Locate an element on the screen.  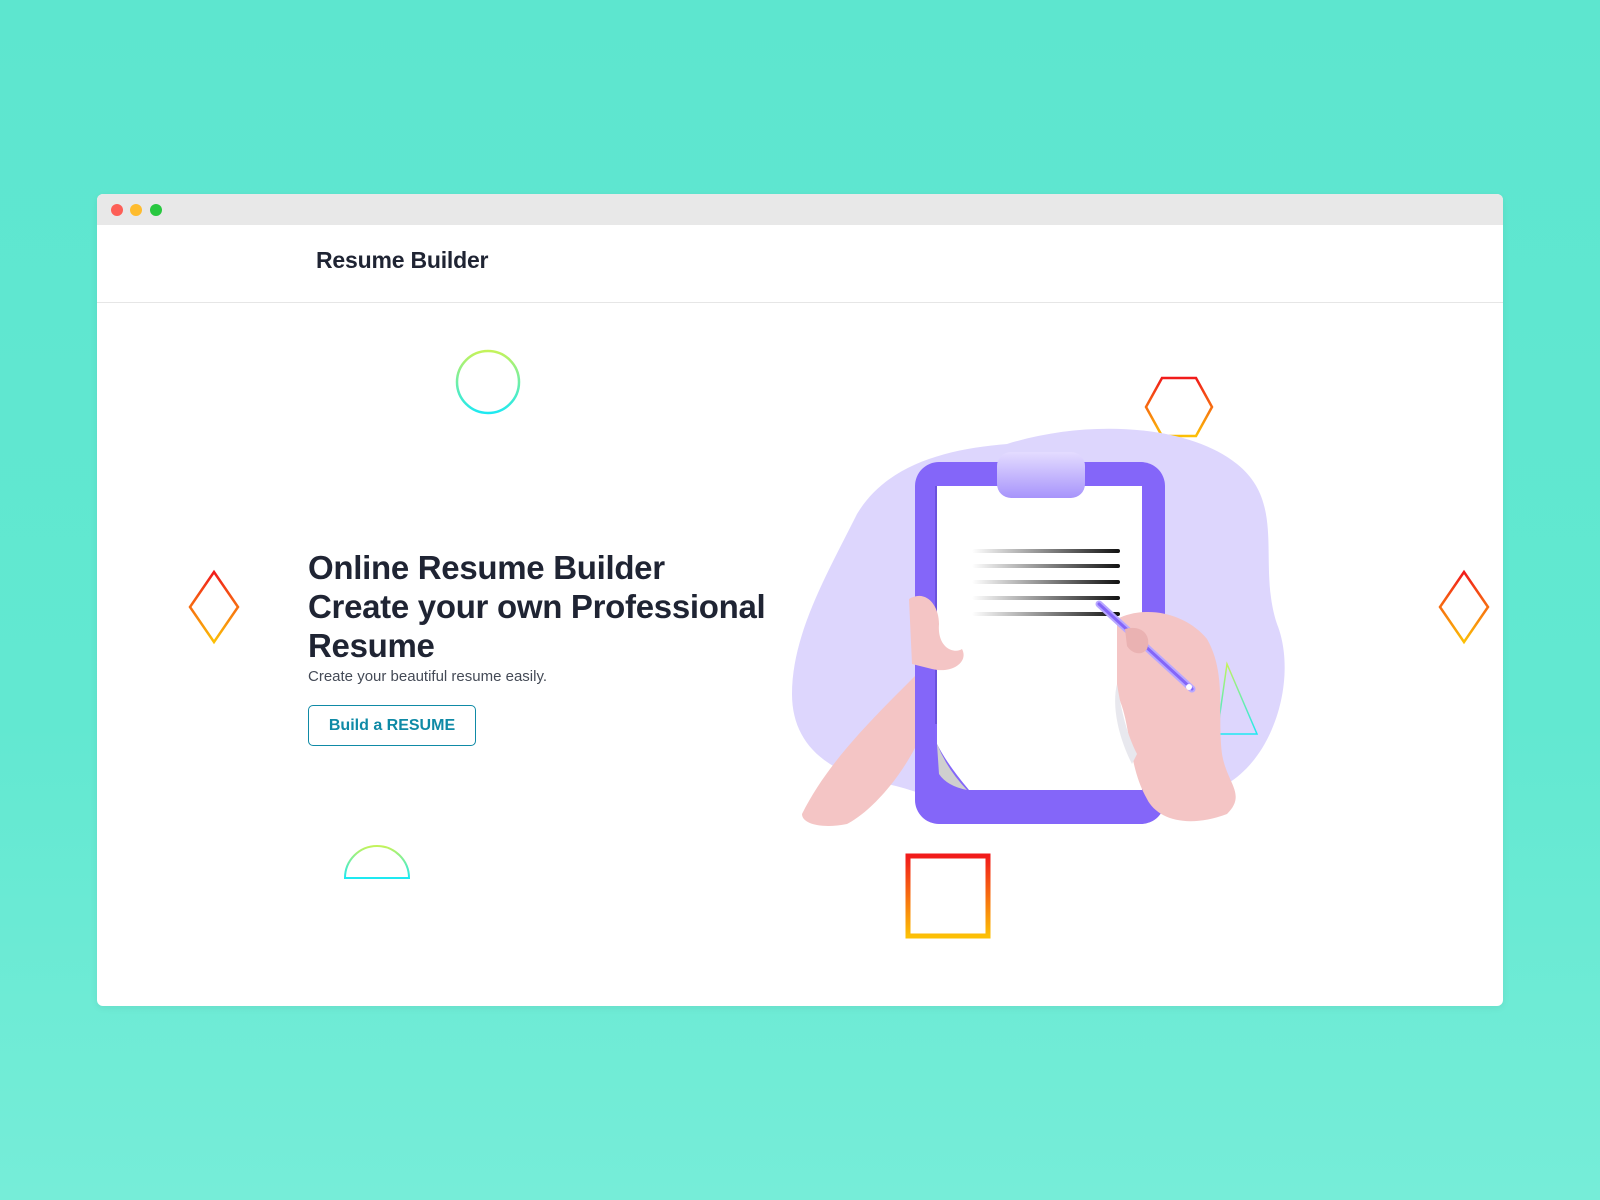
circle-decoration-icon is located at coordinates (488, 382).